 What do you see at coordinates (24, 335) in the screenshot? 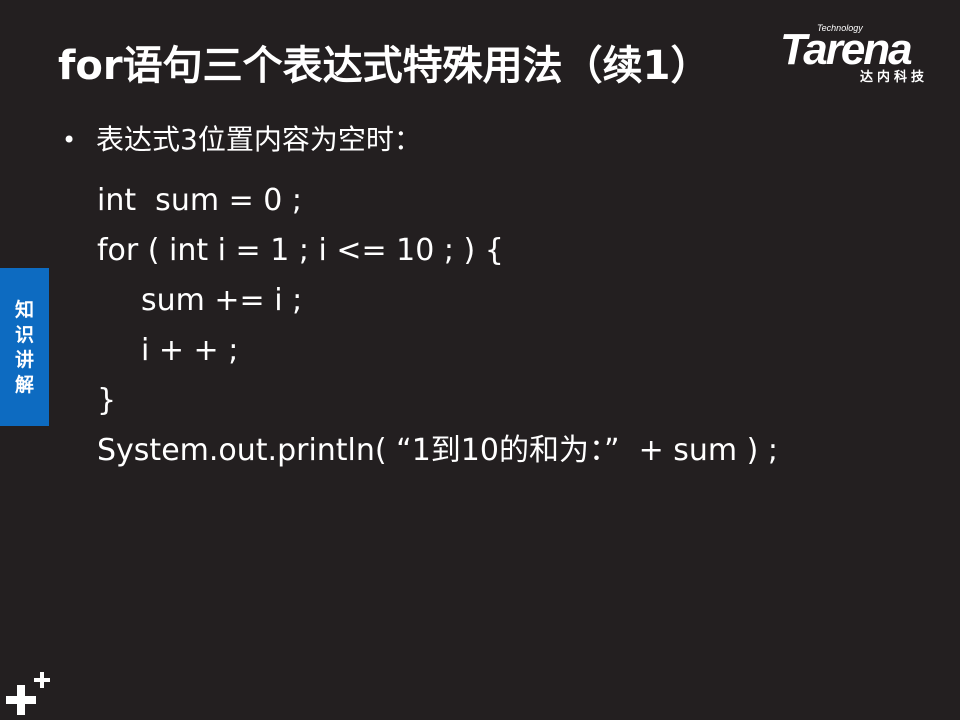
I see `tab-char: 识` at bounding box center [24, 335].